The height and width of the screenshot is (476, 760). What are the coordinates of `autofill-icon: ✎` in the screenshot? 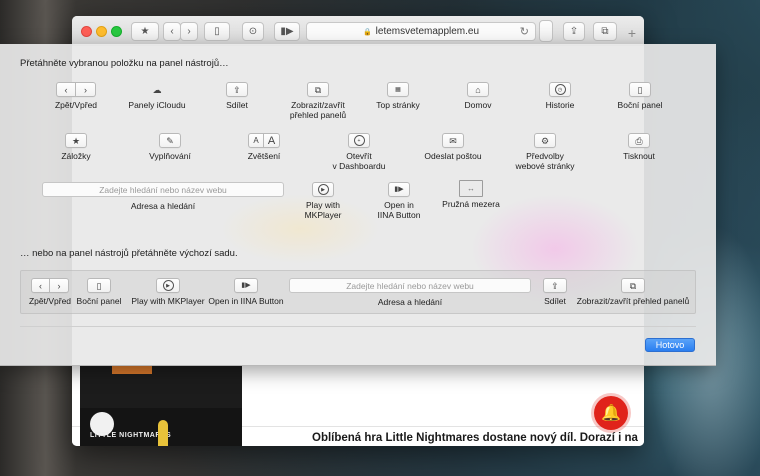 It's located at (170, 140).